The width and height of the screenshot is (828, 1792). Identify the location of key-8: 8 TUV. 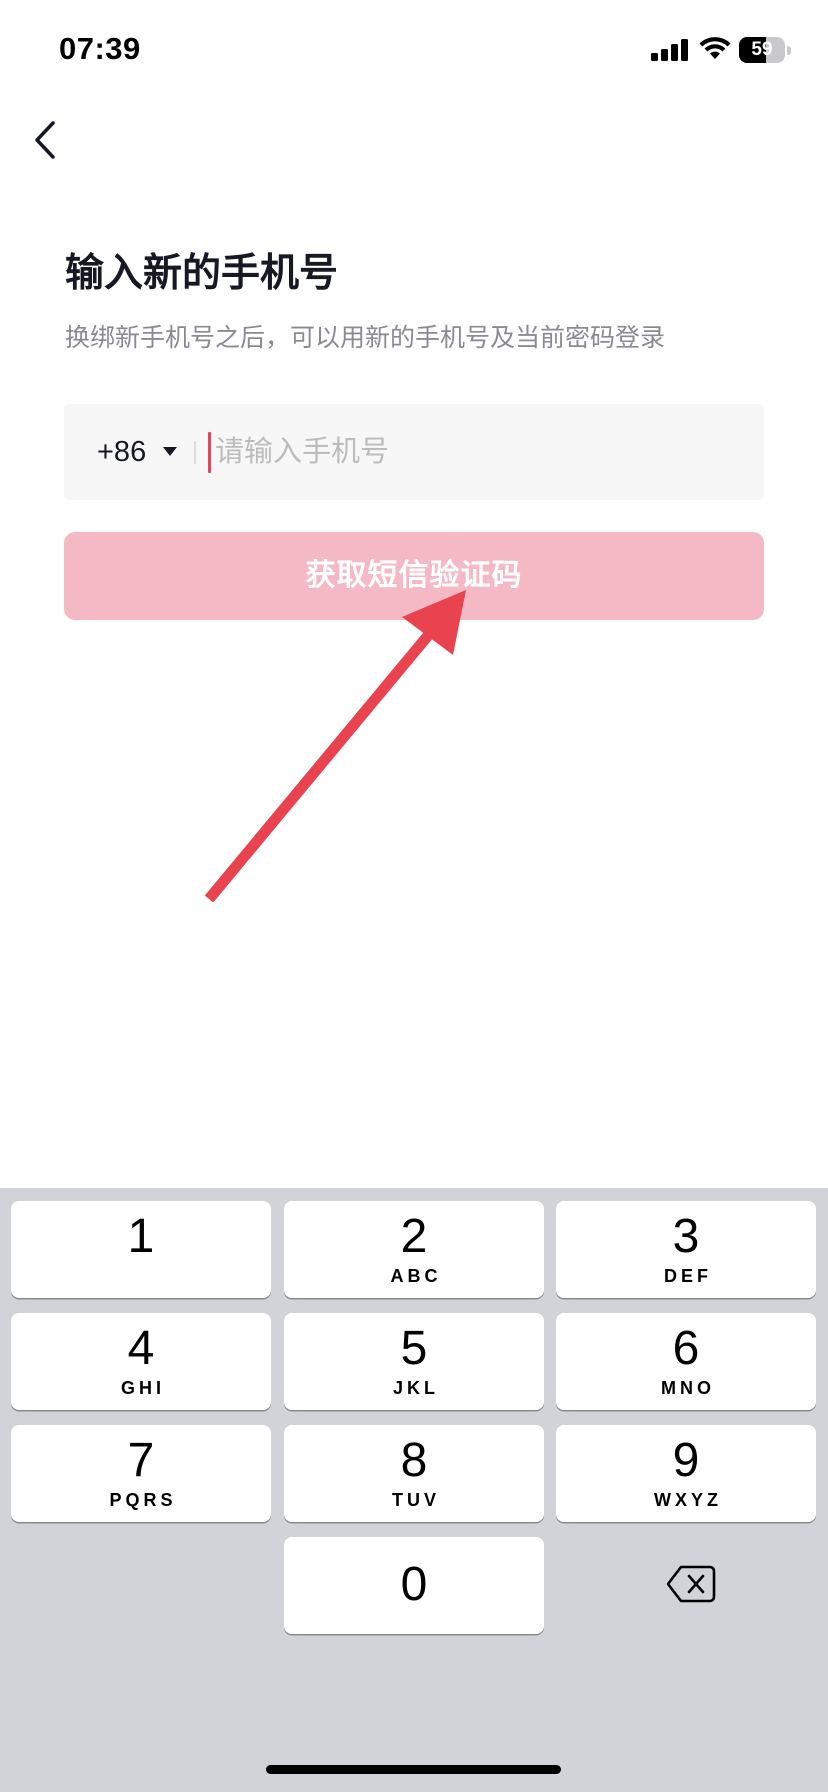
(414, 1473).